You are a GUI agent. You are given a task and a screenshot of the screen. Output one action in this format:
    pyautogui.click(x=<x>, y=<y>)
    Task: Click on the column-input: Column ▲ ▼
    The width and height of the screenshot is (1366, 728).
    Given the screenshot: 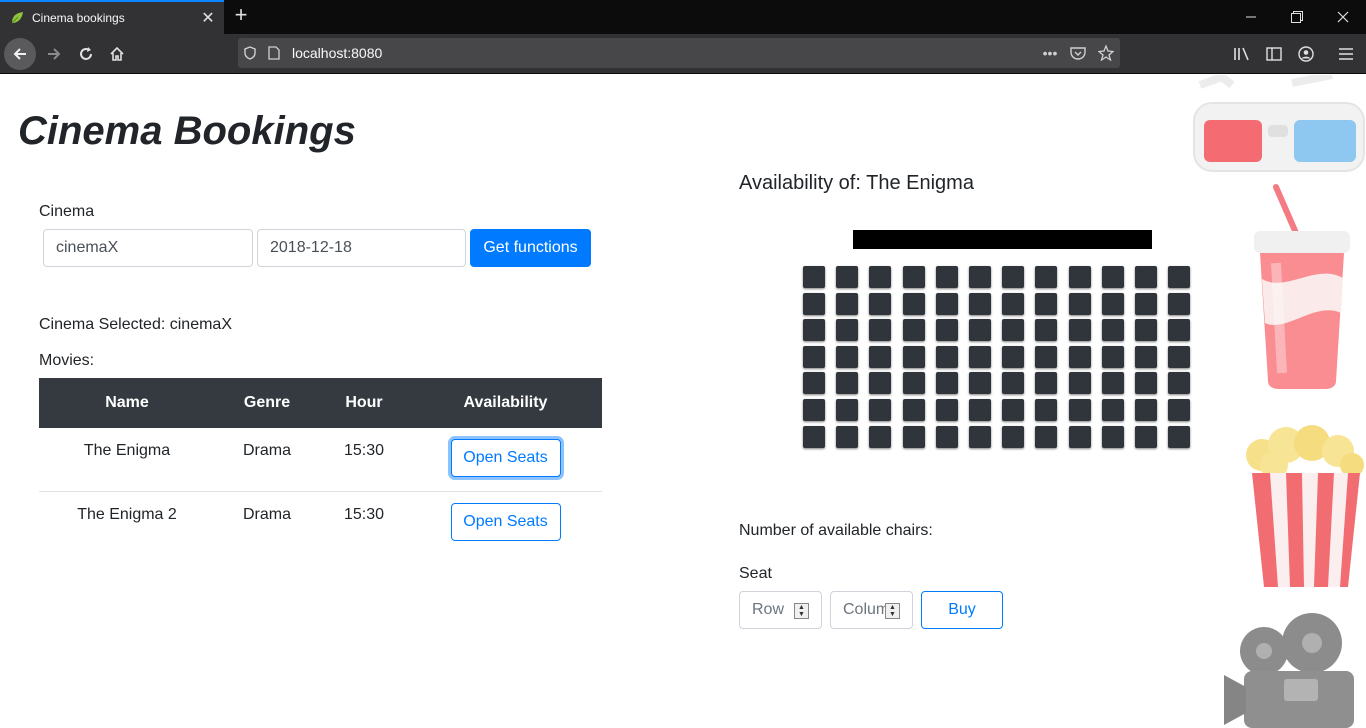 What is the action you would take?
    pyautogui.click(x=871, y=610)
    